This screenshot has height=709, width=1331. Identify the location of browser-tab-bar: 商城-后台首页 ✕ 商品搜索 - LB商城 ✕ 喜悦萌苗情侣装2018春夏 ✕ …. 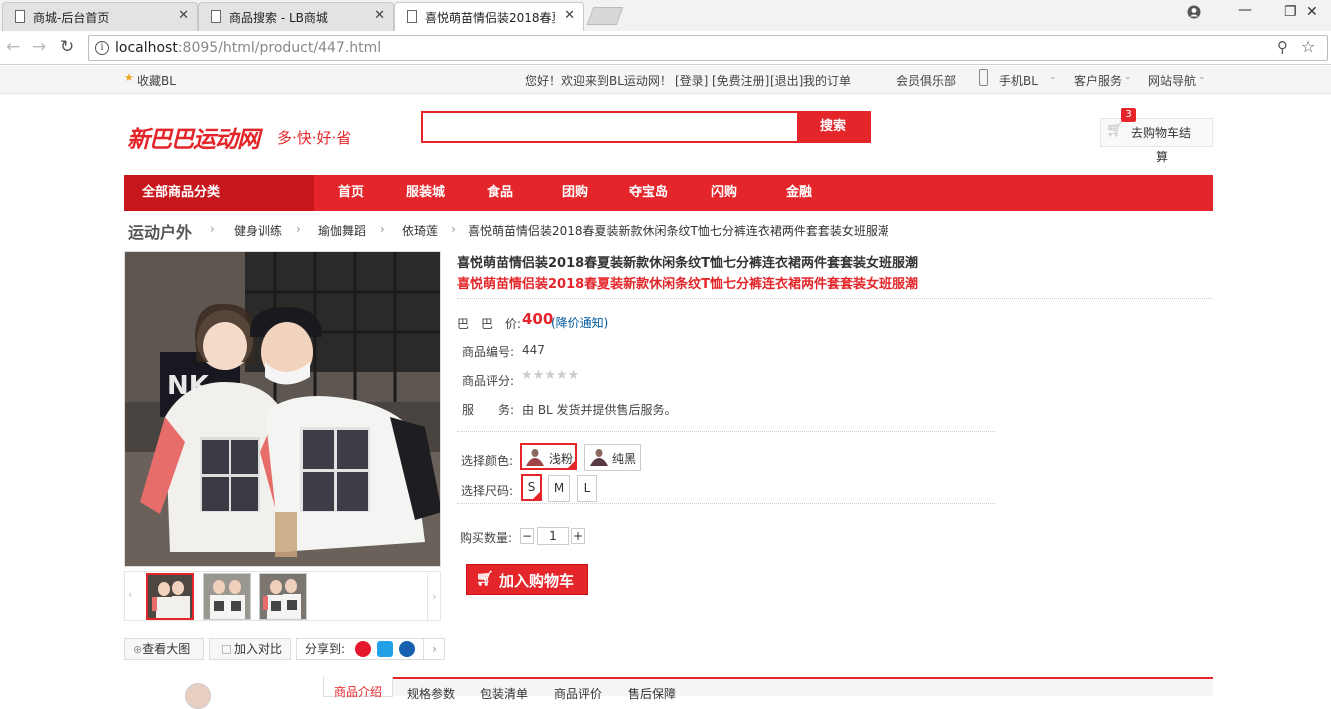
(665, 16).